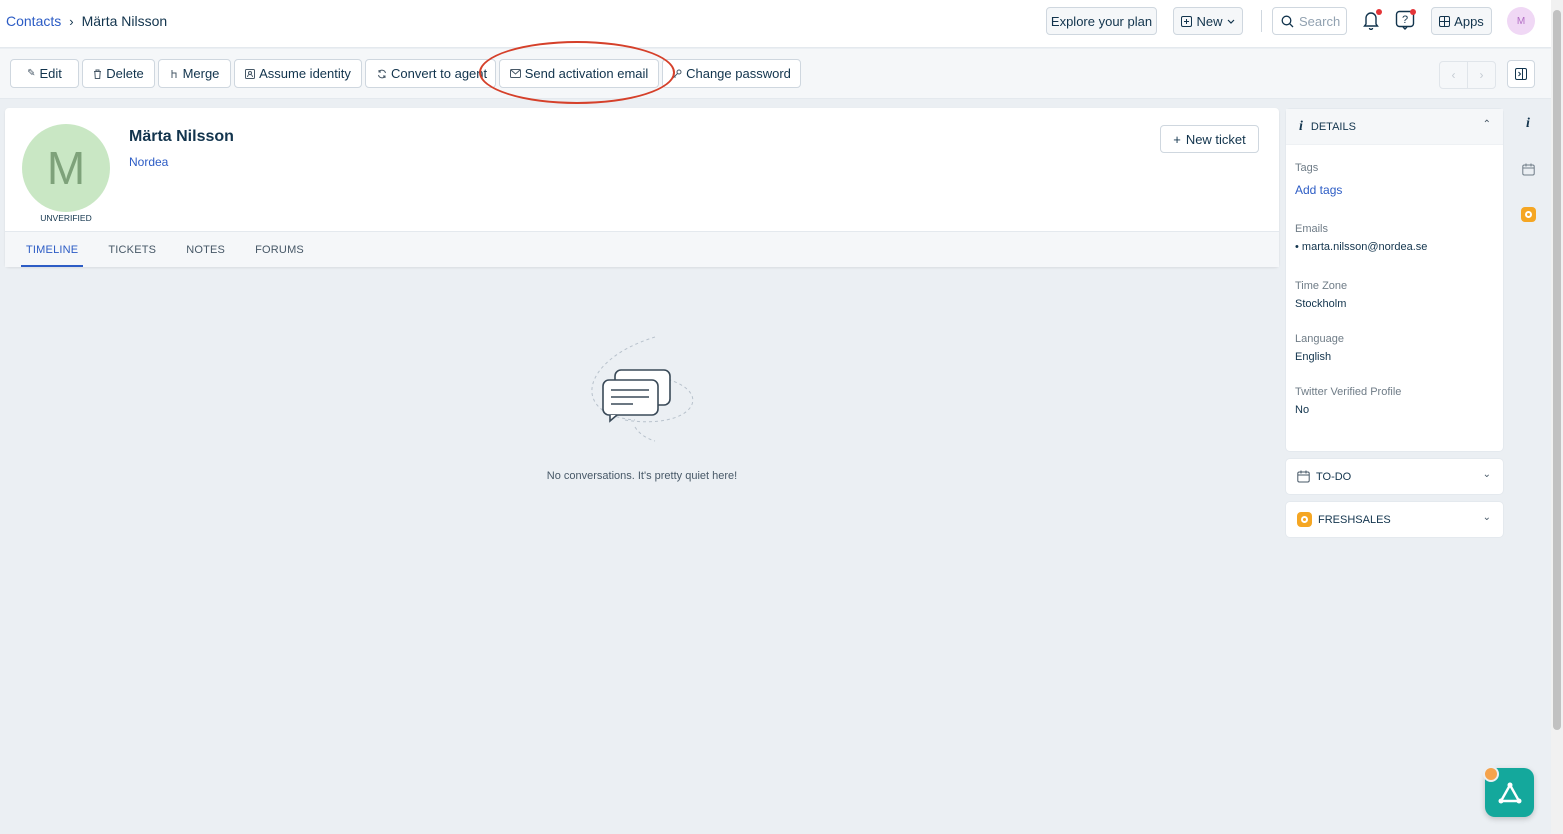 This screenshot has height=834, width=1563. Describe the element at coordinates (1371, 20) in the screenshot. I see `notifications-button` at that location.